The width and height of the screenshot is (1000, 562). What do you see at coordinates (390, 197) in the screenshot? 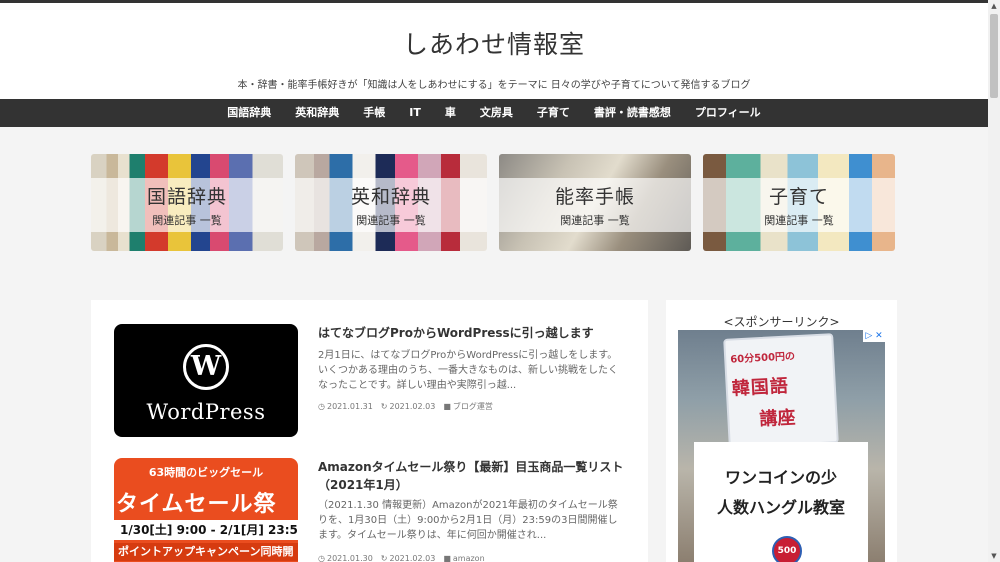
I see `banner-title: 英和辞典` at bounding box center [390, 197].